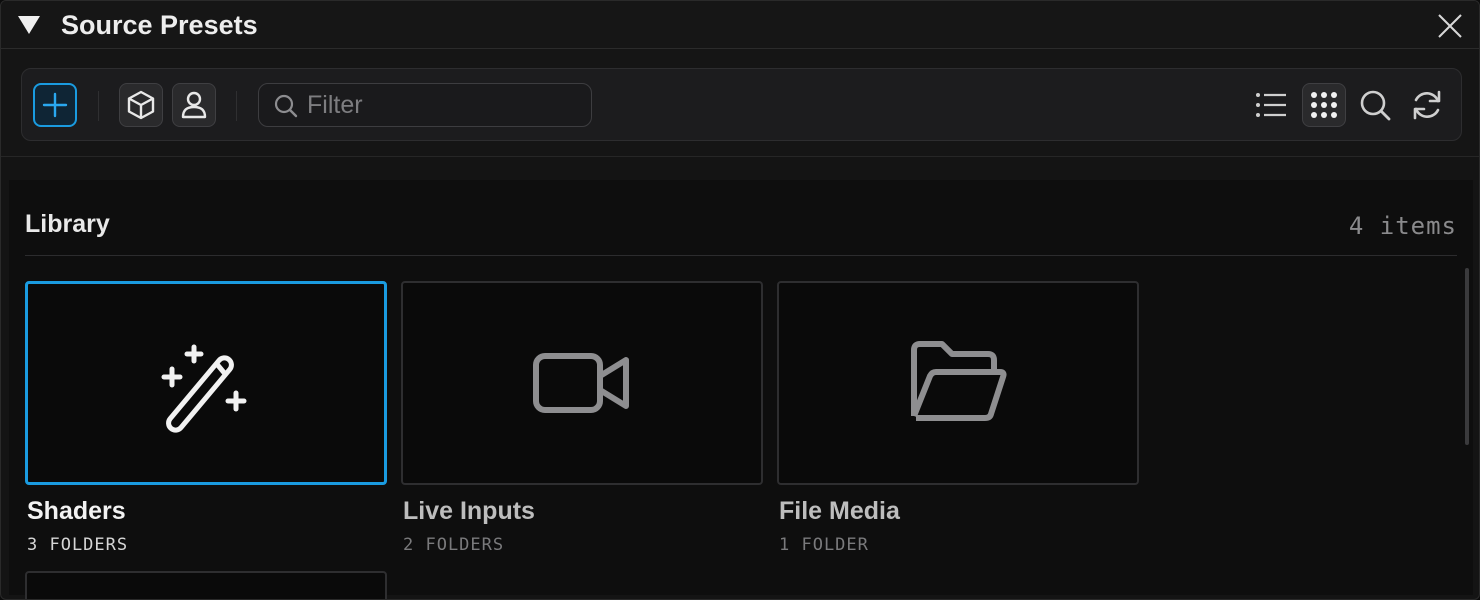 Image resolution: width=1480 pixels, height=600 pixels. I want to click on list-icon, so click(1271, 105).